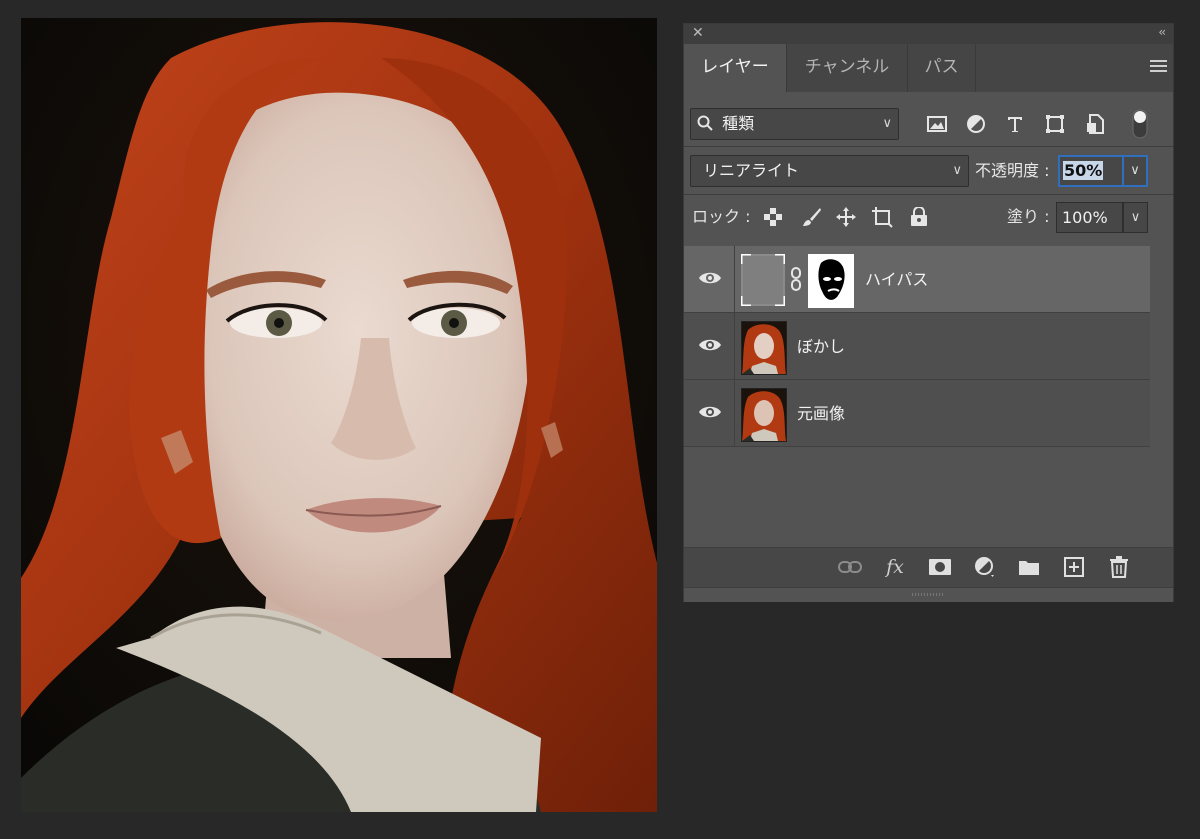  What do you see at coordinates (705, 123) in the screenshot?
I see `search-icon` at bounding box center [705, 123].